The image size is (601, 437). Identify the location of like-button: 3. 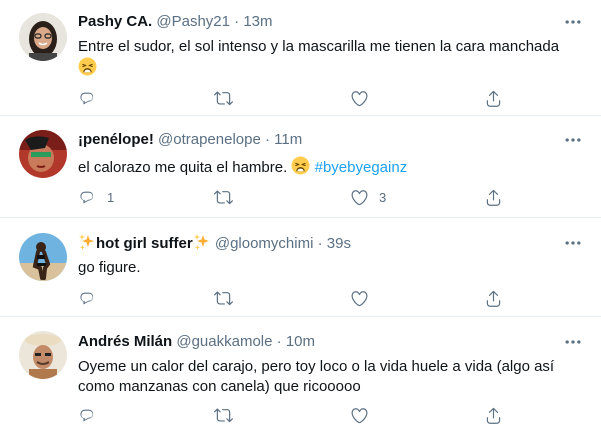
(368, 197).